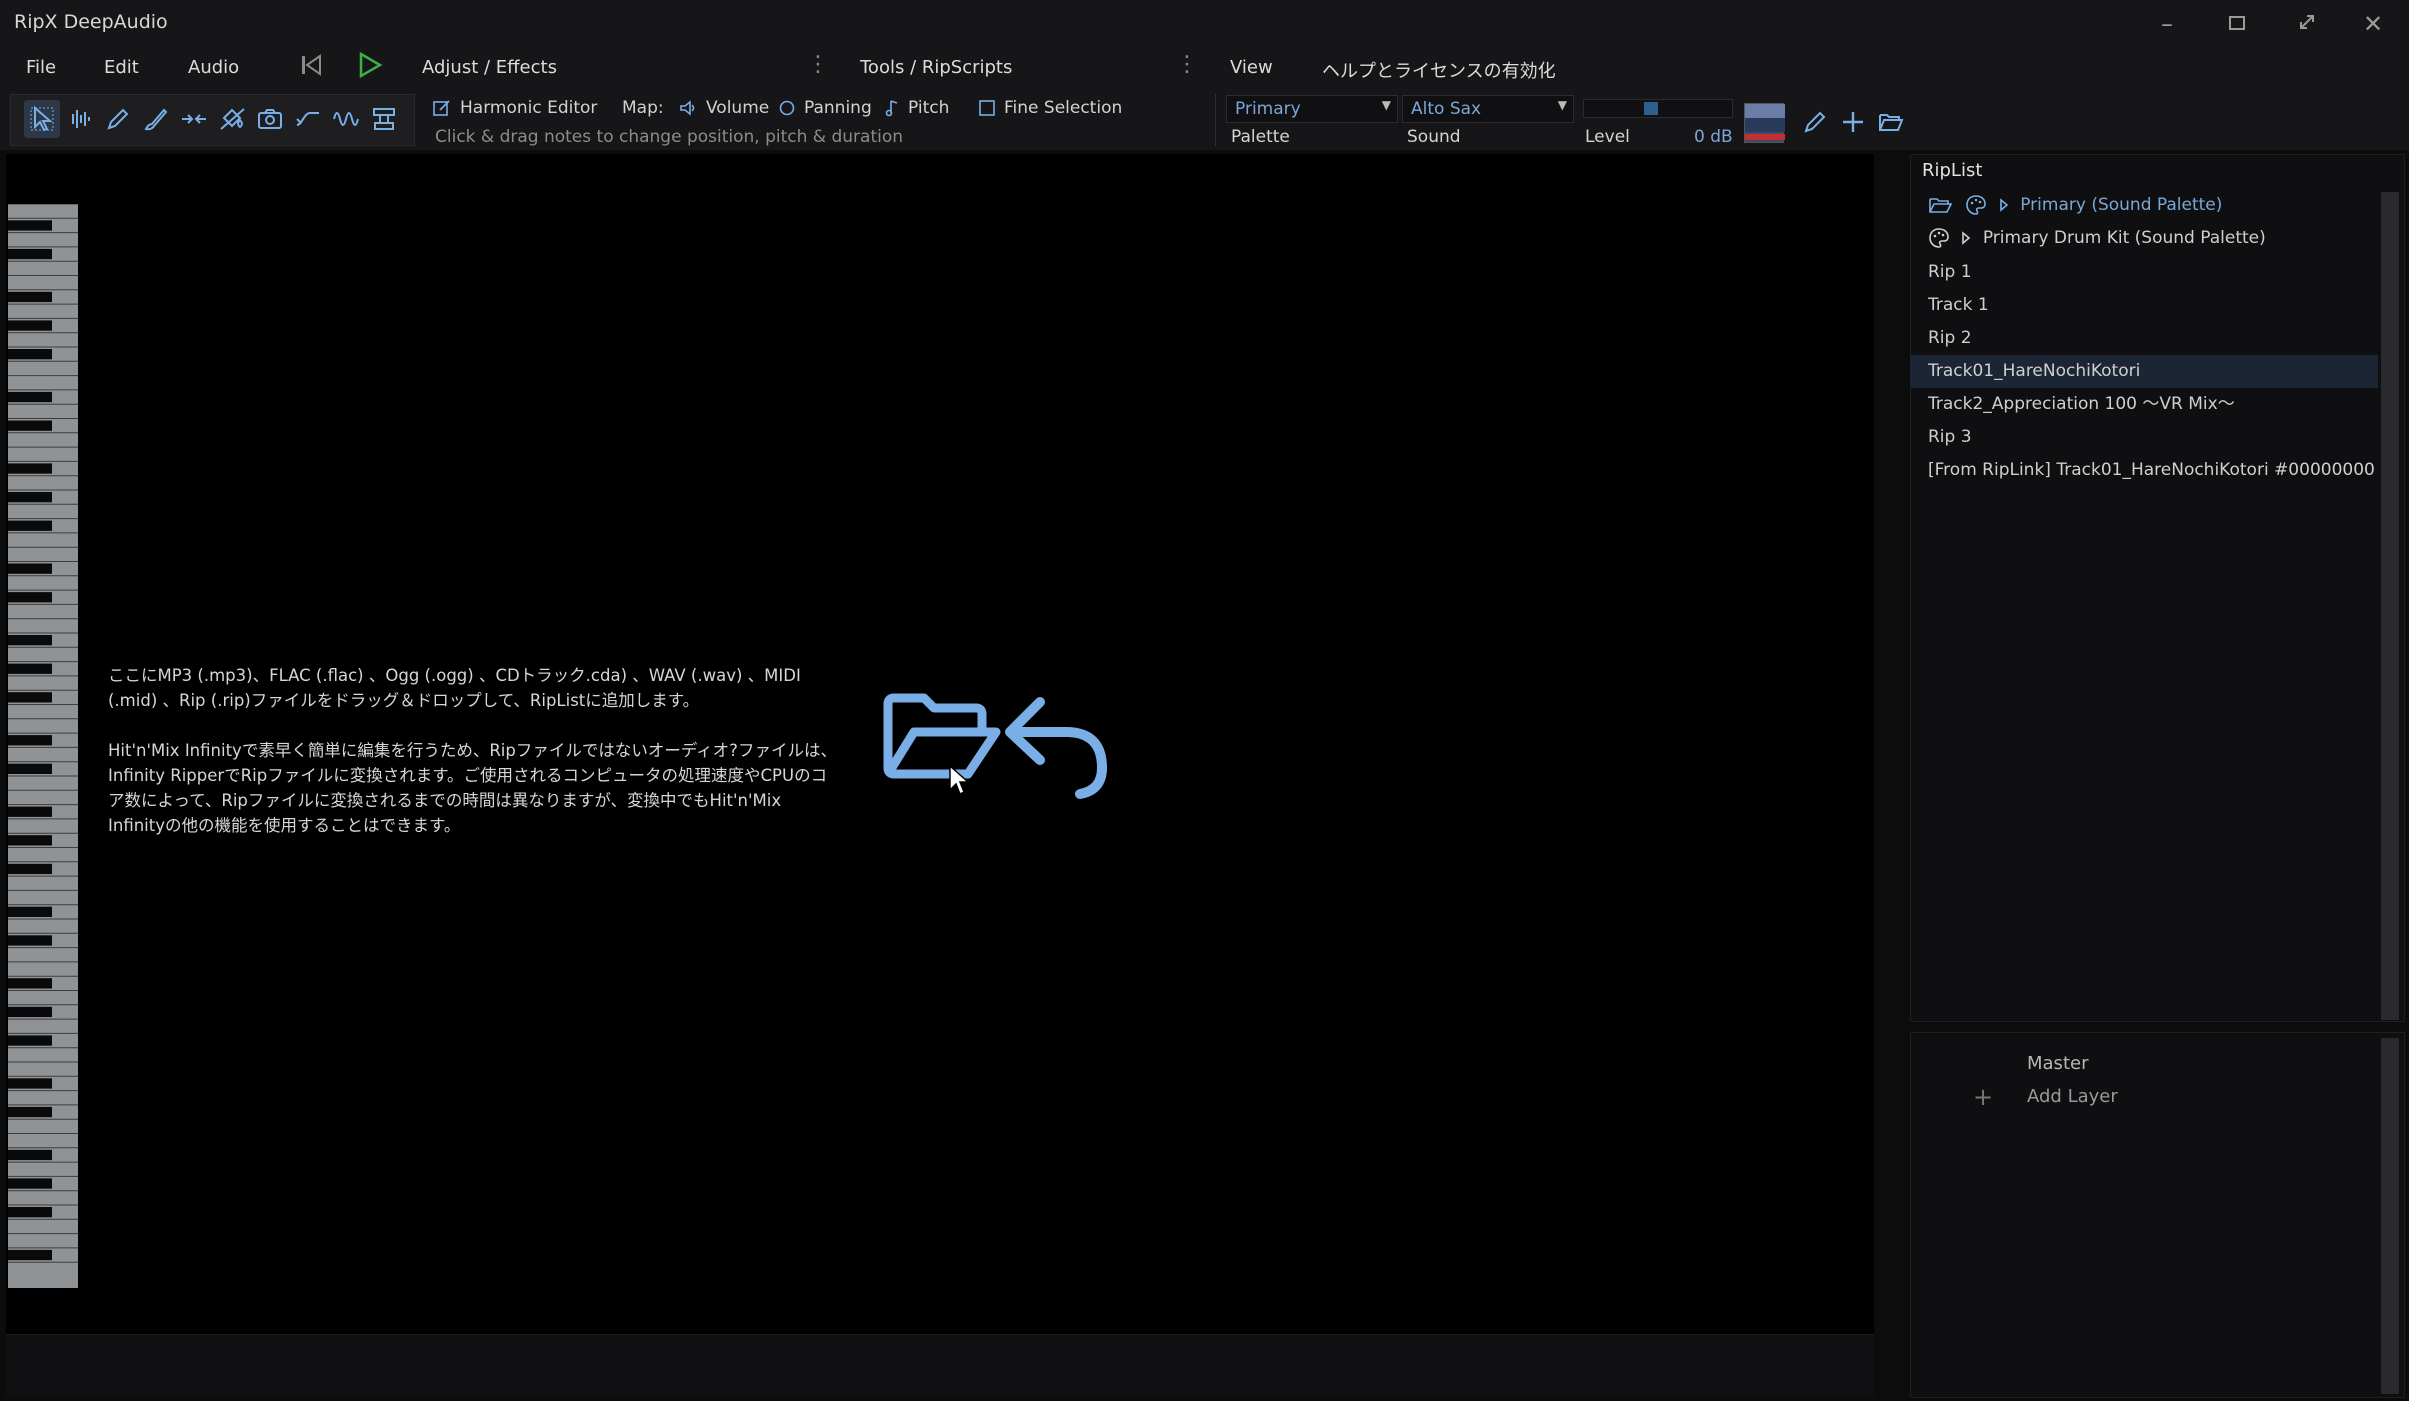 The image size is (2409, 1401). What do you see at coordinates (1312, 109) in the screenshot?
I see `palette-select: Primary ▼` at bounding box center [1312, 109].